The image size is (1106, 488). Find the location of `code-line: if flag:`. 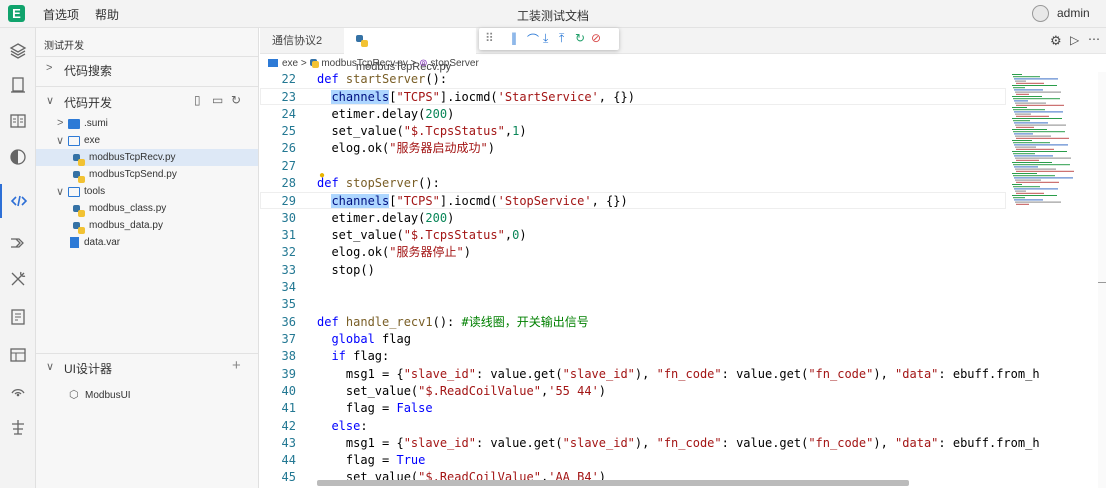

code-line: if flag: is located at coordinates (353, 356).